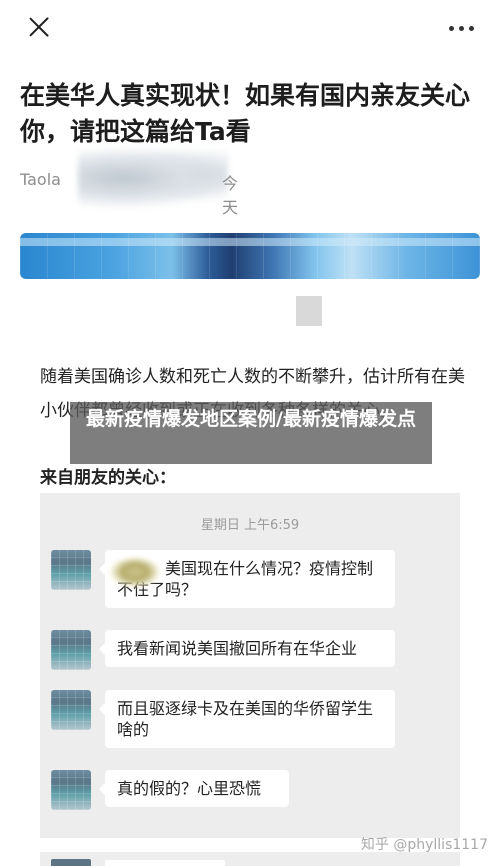 This screenshot has height=866, width=500. What do you see at coordinates (251, 419) in the screenshot?
I see `overlay-caption: 最新疫情爆发地区案例/最新疫情爆发点` at bounding box center [251, 419].